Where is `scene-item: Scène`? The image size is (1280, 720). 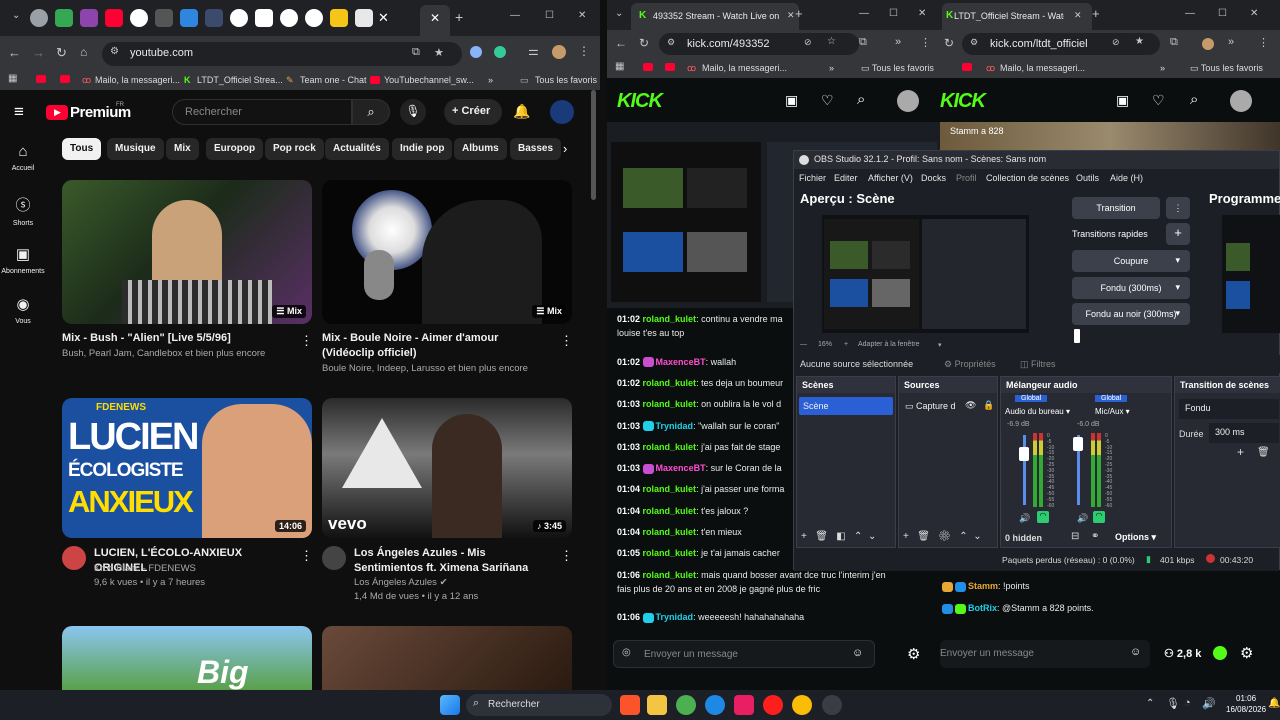 scene-item: Scène is located at coordinates (846, 406).